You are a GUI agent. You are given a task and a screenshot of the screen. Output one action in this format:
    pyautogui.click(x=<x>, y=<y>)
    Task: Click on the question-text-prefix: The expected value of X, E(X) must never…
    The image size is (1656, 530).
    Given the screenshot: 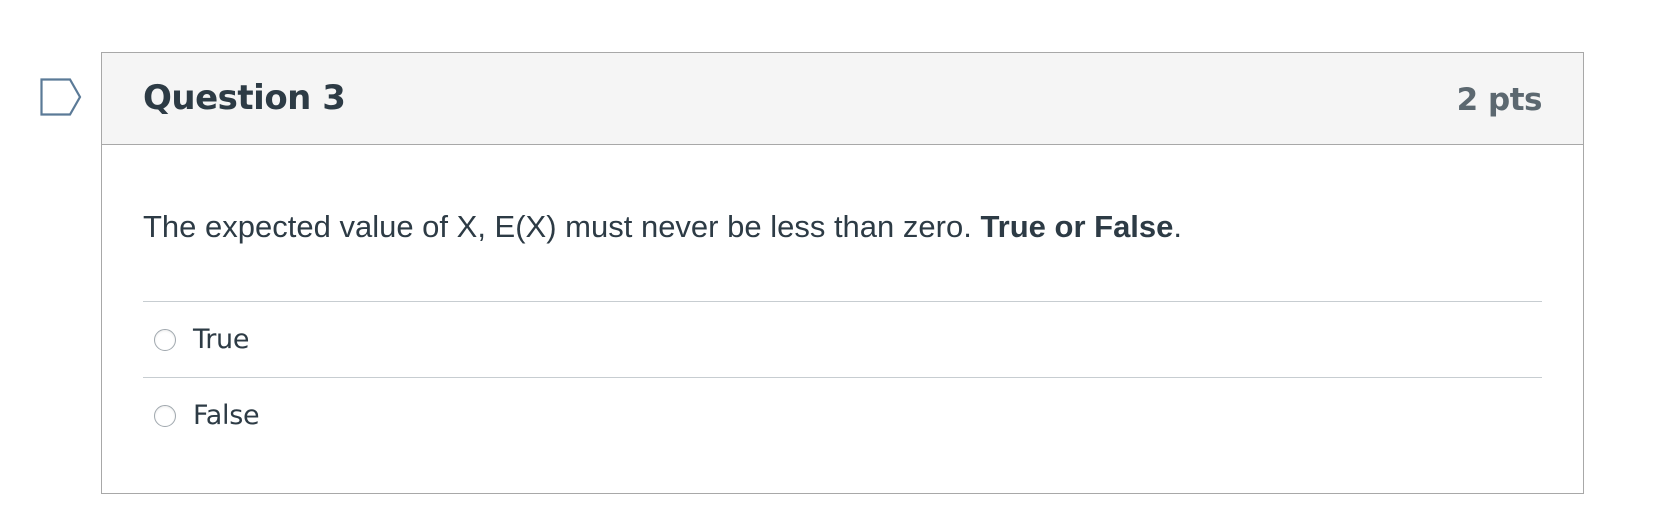 What is the action you would take?
    pyautogui.click(x=562, y=226)
    